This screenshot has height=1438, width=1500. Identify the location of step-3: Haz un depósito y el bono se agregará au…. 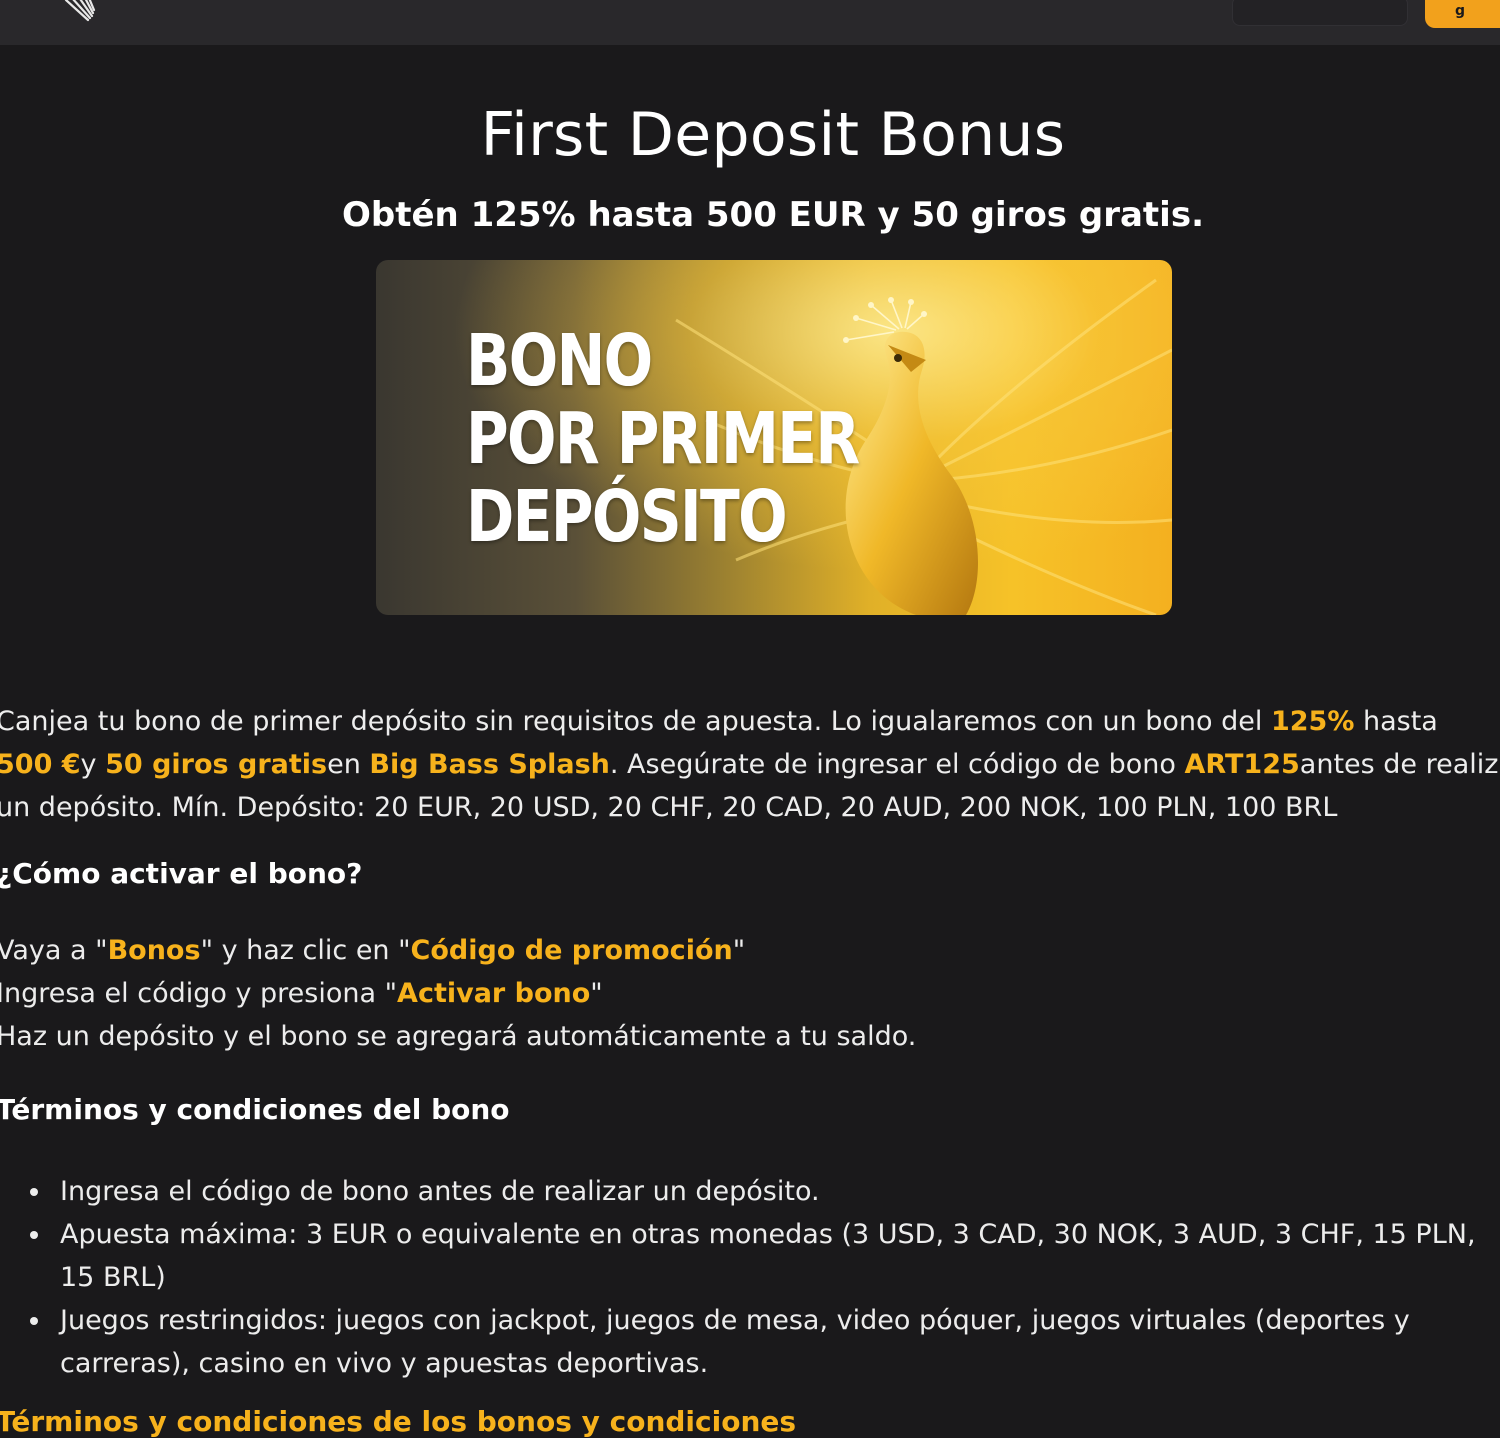
(458, 1036).